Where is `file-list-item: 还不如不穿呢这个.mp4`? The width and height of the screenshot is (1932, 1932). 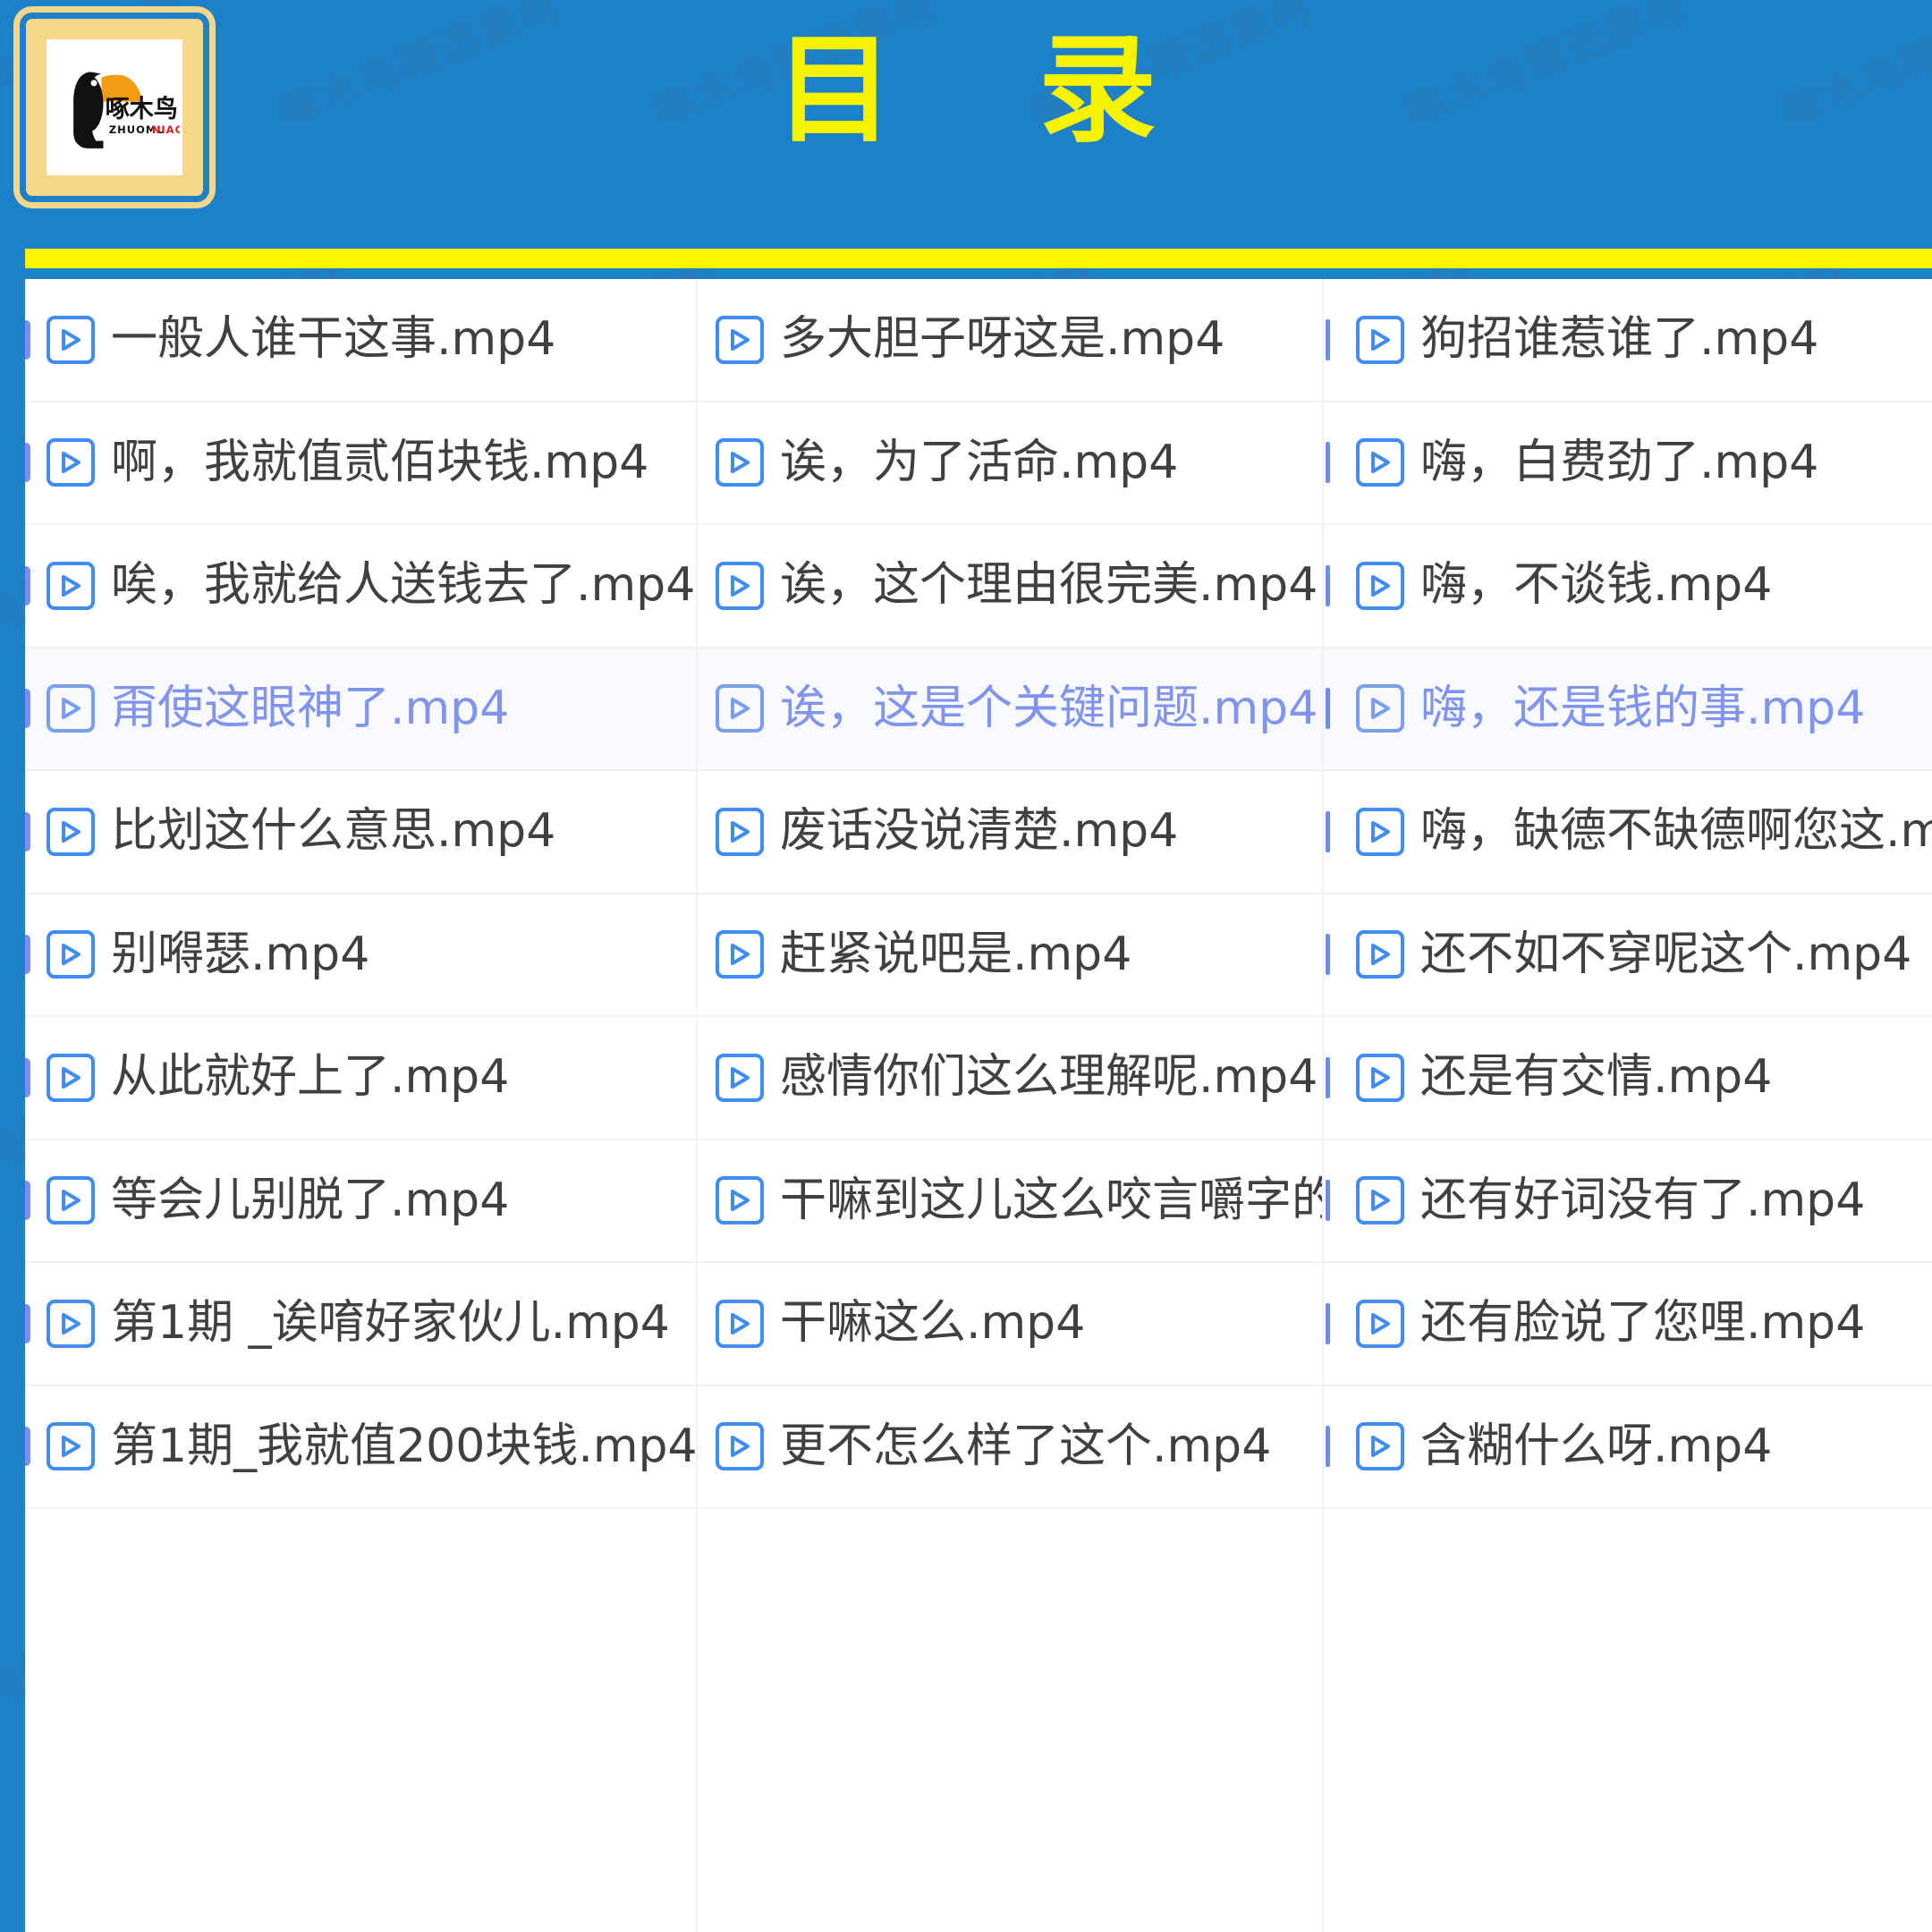 file-list-item: 还不如不穿呢这个.mp4 is located at coordinates (1628, 955).